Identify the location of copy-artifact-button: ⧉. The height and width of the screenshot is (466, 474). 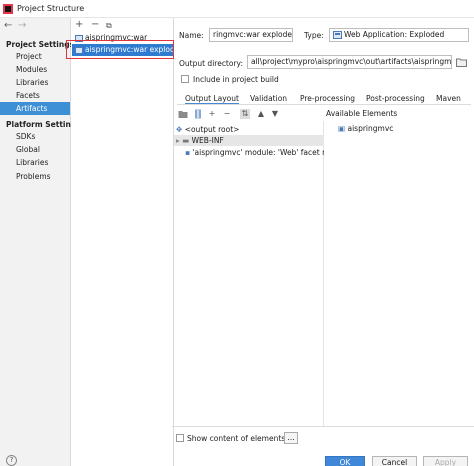
(109, 26).